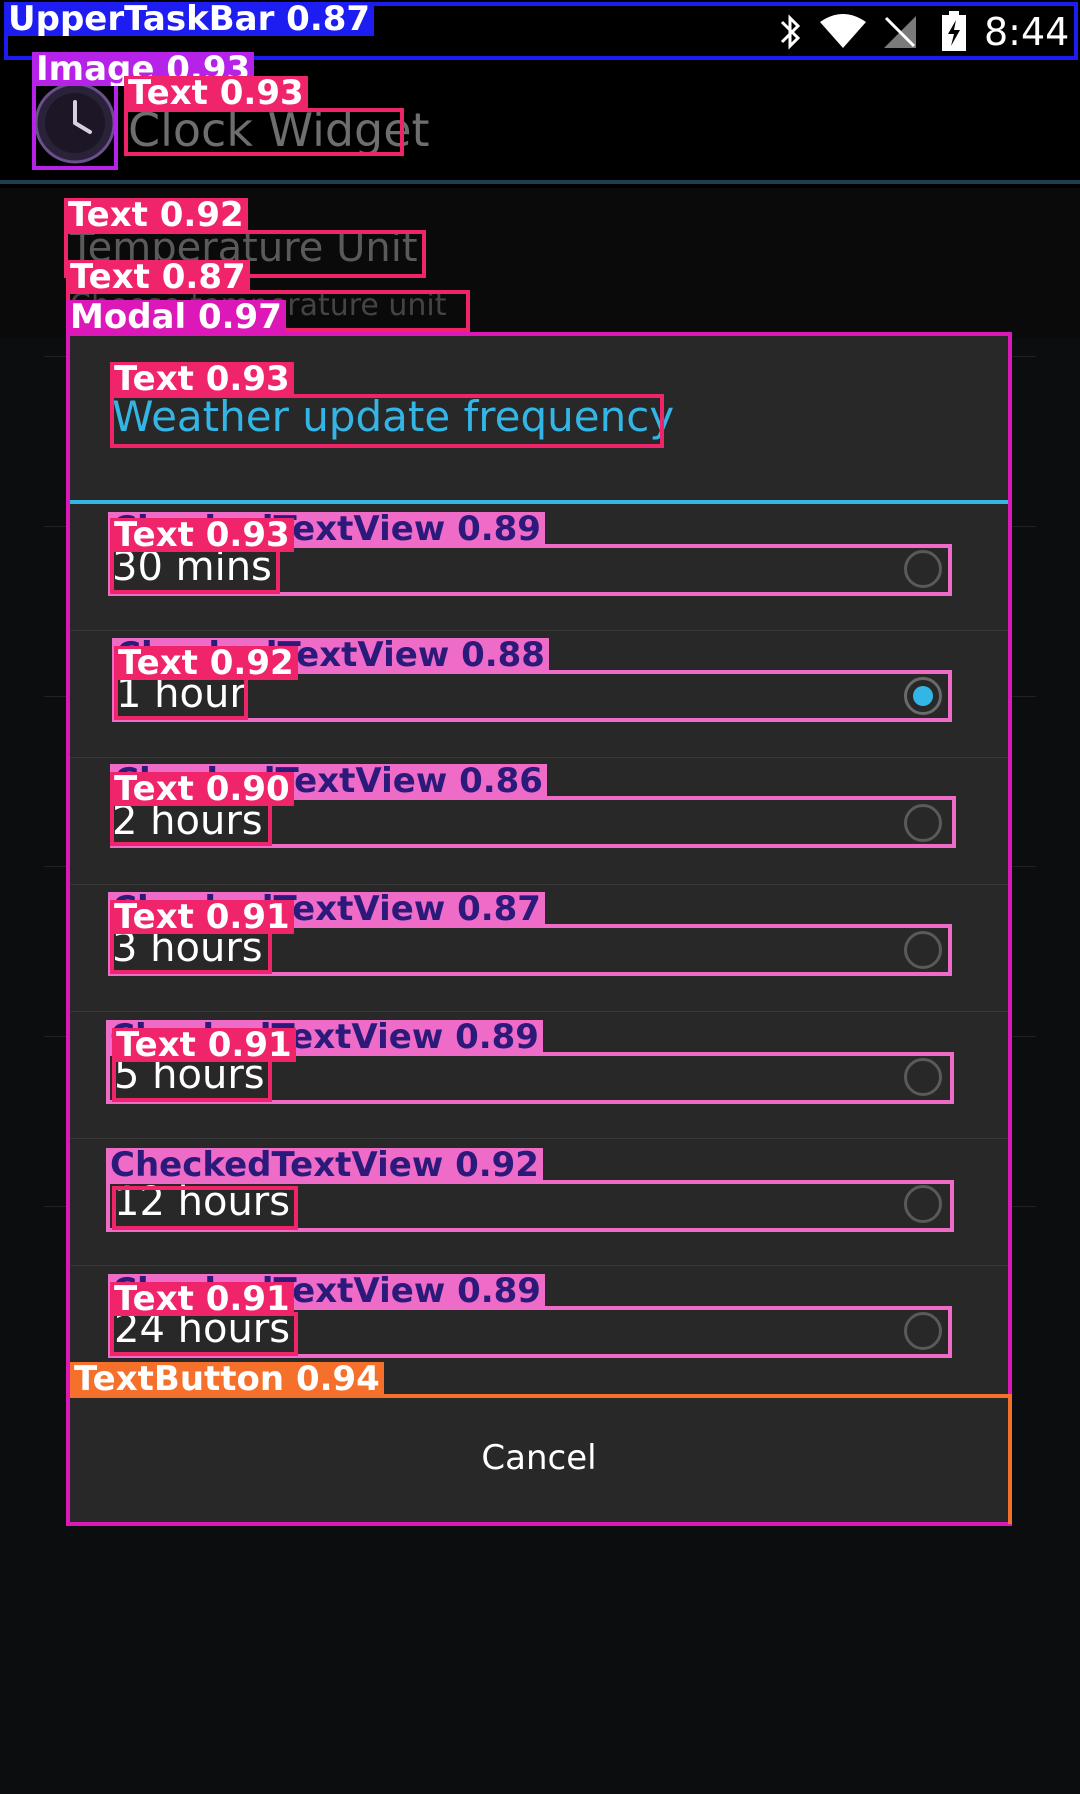  Describe the element at coordinates (202, 789) in the screenshot. I see `detection-label: Text 0.90` at that location.